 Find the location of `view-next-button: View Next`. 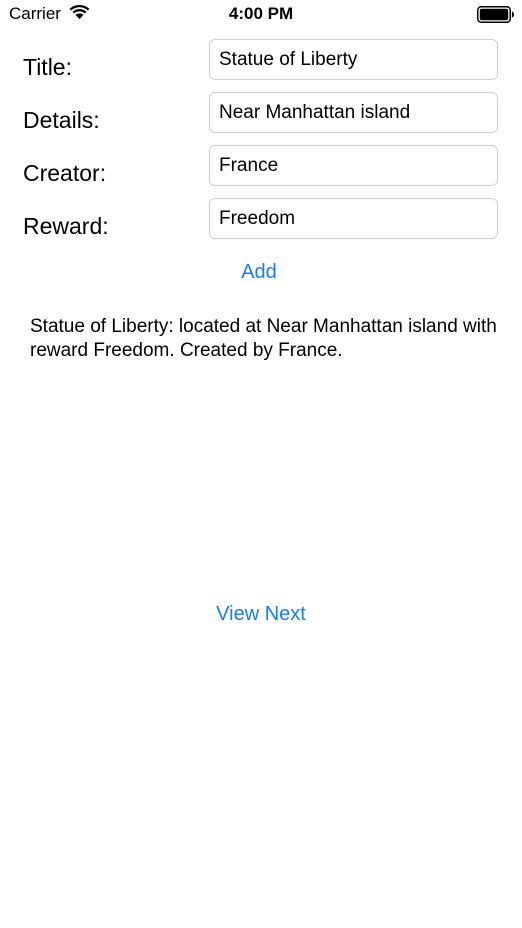

view-next-button: View Next is located at coordinates (261, 614).